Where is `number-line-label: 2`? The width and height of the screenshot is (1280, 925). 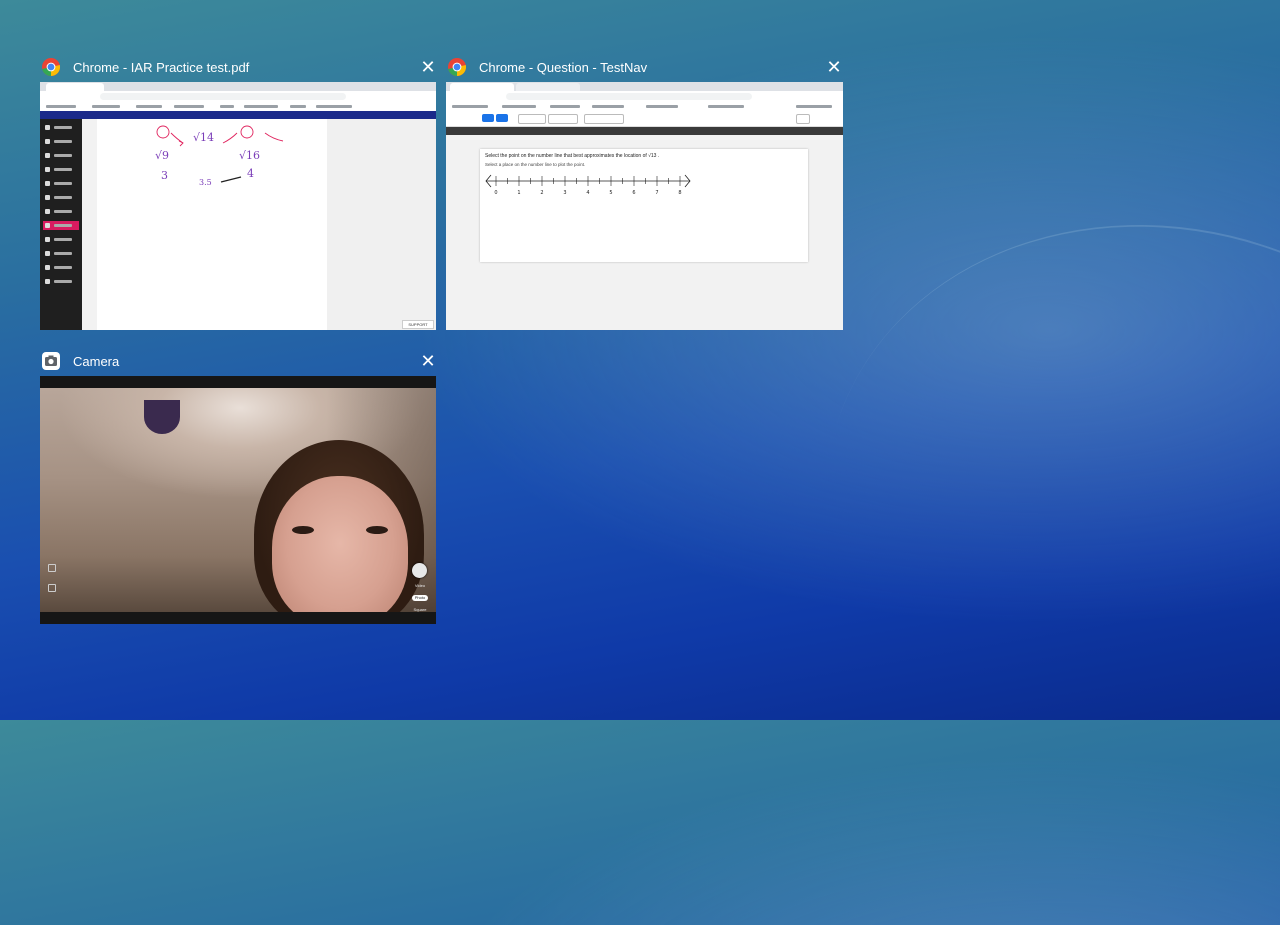 number-line-label: 2 is located at coordinates (541, 193).